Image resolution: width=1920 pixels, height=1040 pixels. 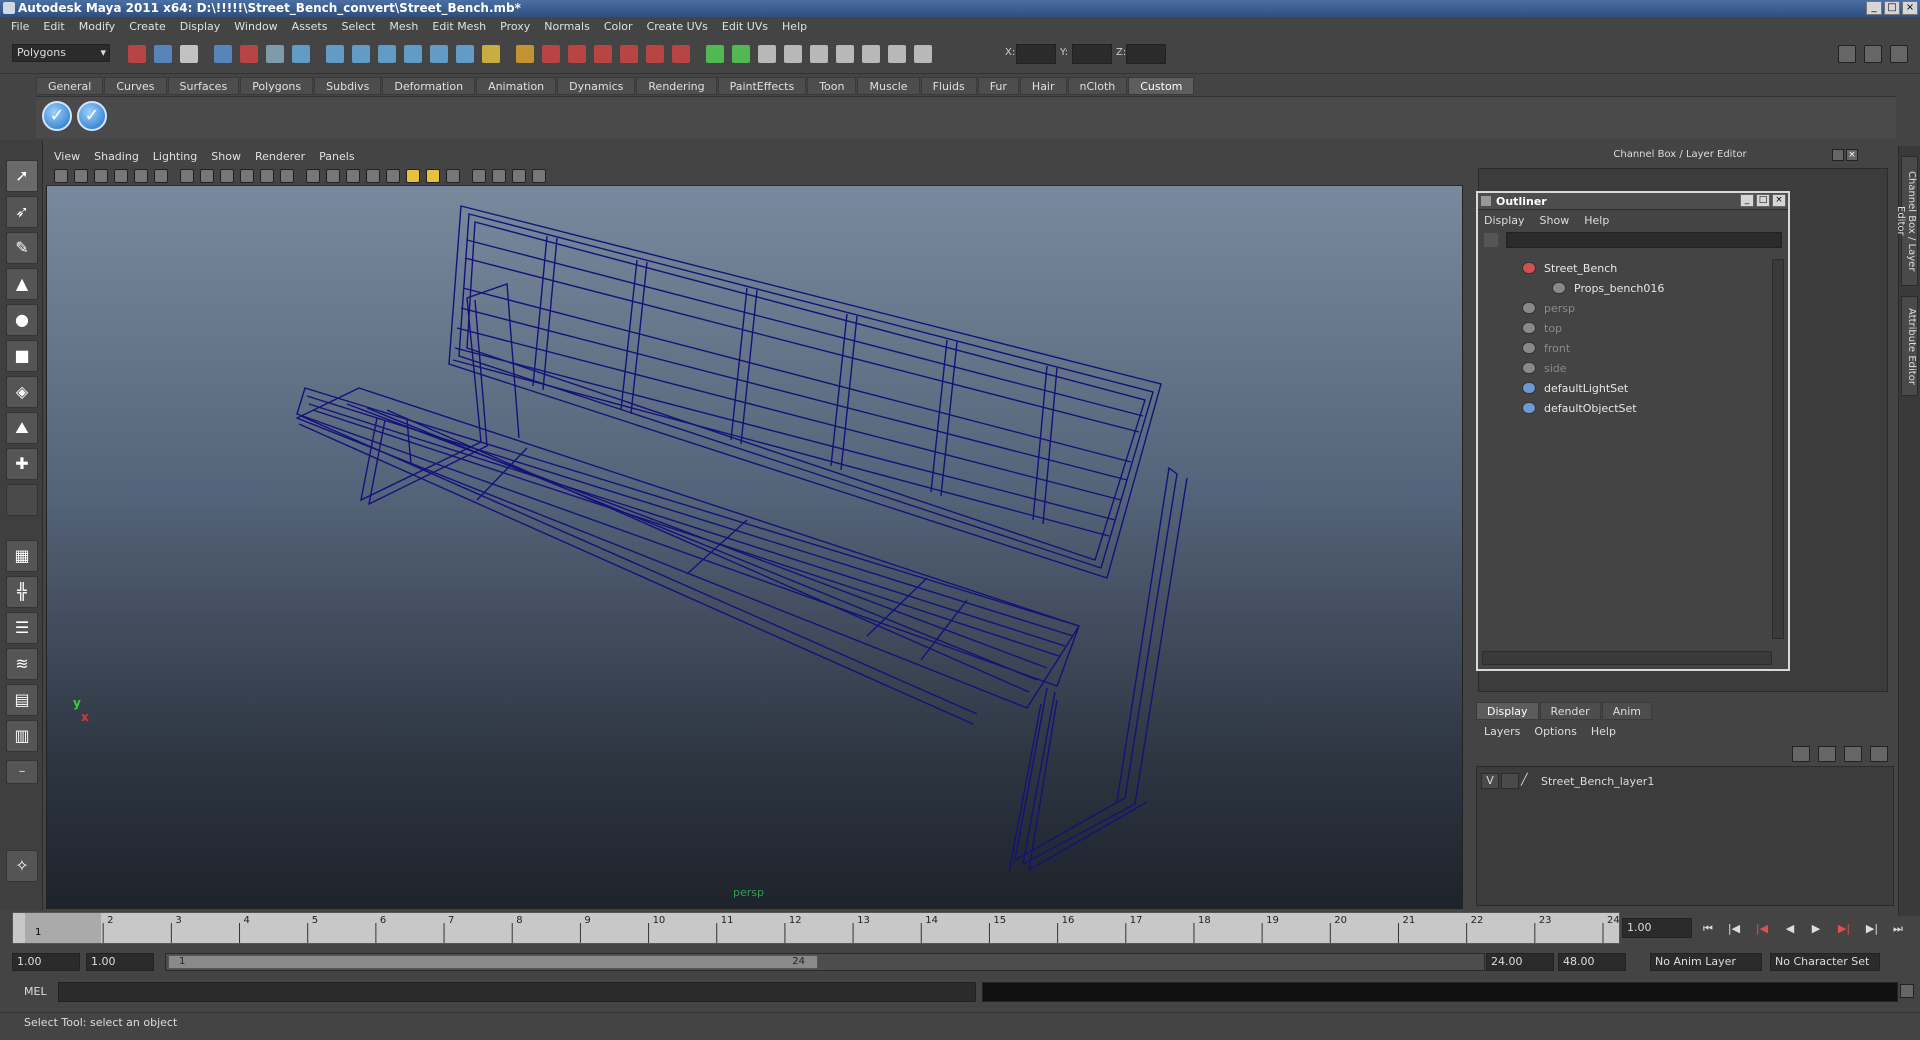 I want to click on layer-visibility-toggle: V, so click(x=1490, y=781).